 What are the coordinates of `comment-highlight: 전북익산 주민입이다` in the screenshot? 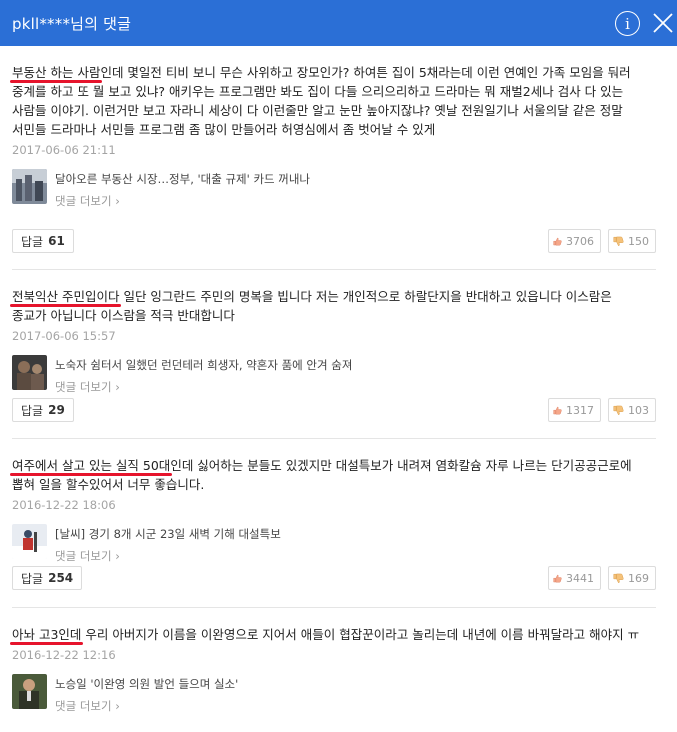 It's located at (66, 296).